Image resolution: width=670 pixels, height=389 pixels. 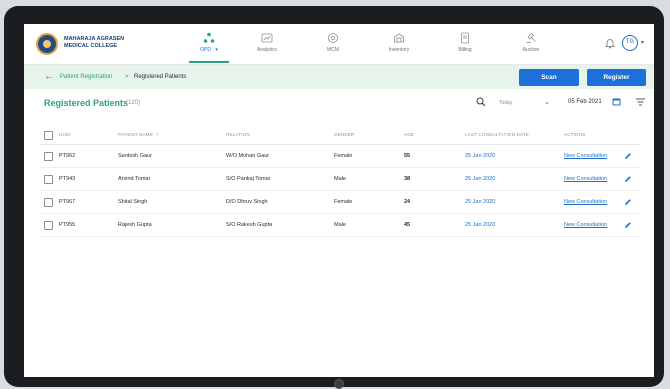 I want to click on nav-item-inventory: Inventory, so click(x=399, y=42).